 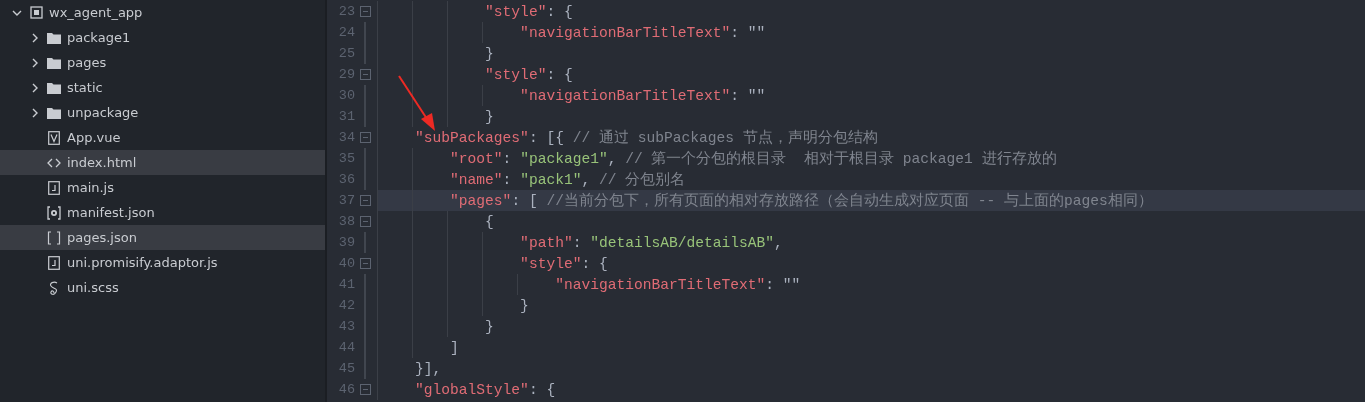 What do you see at coordinates (54, 237) in the screenshot?
I see `square-brackets-icon` at bounding box center [54, 237].